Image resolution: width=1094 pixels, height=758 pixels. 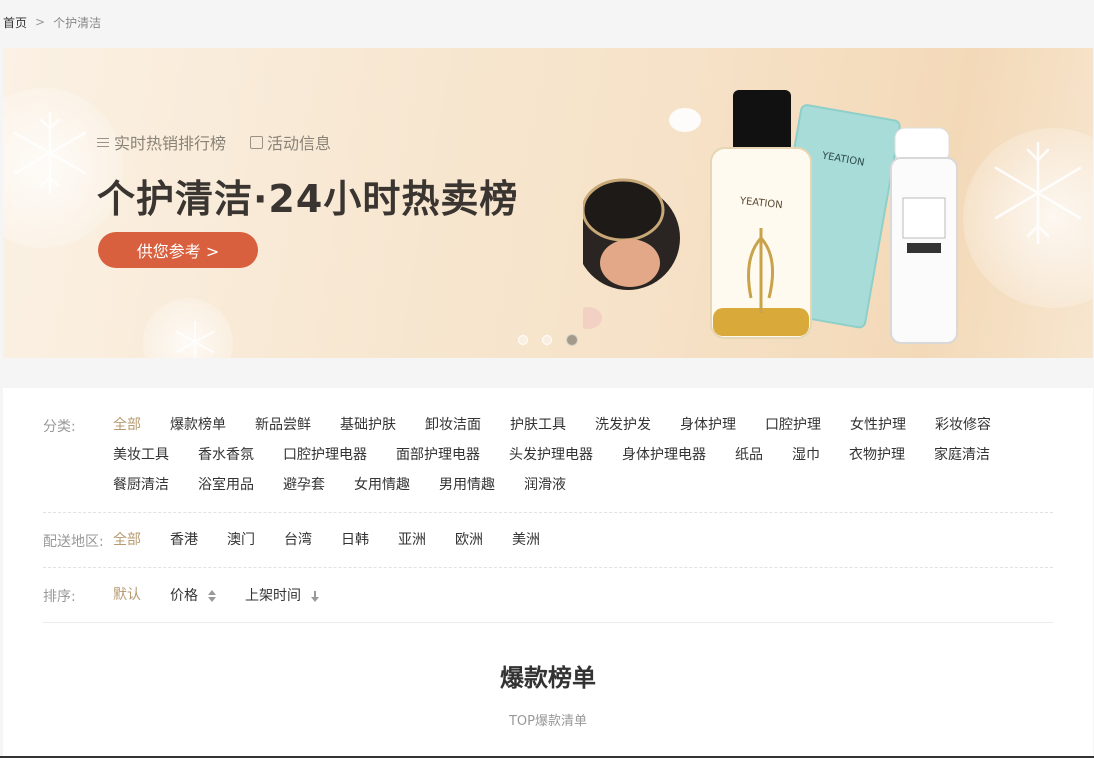 What do you see at coordinates (170, 143) in the screenshot?
I see `tag-ranking-label: 实时热销排行榜` at bounding box center [170, 143].